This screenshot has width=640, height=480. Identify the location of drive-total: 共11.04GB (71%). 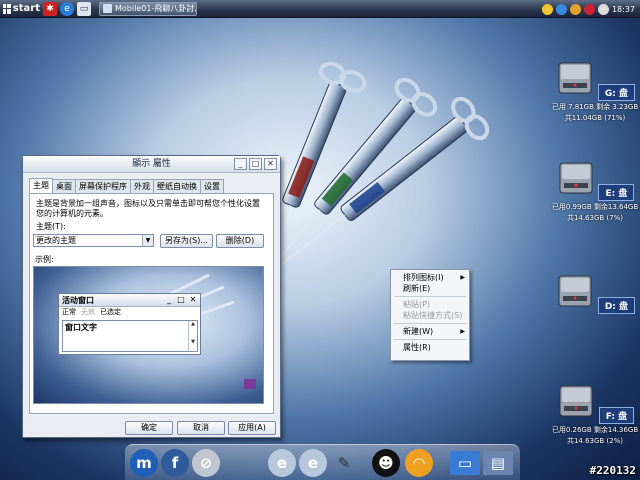
(595, 118).